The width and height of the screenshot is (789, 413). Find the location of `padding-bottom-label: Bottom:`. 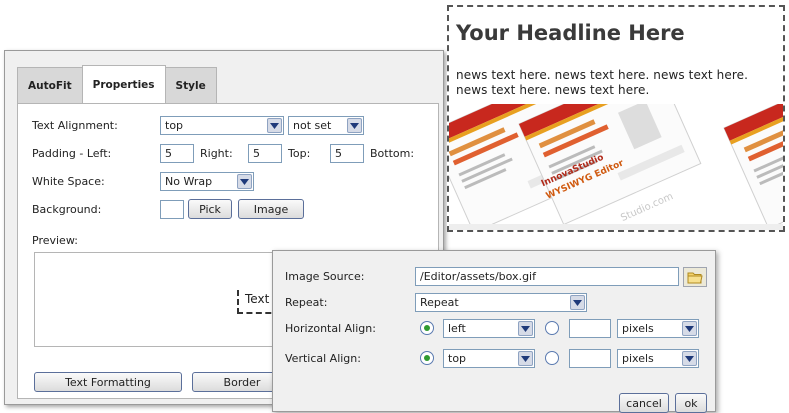

padding-bottom-label: Bottom: is located at coordinates (392, 153).